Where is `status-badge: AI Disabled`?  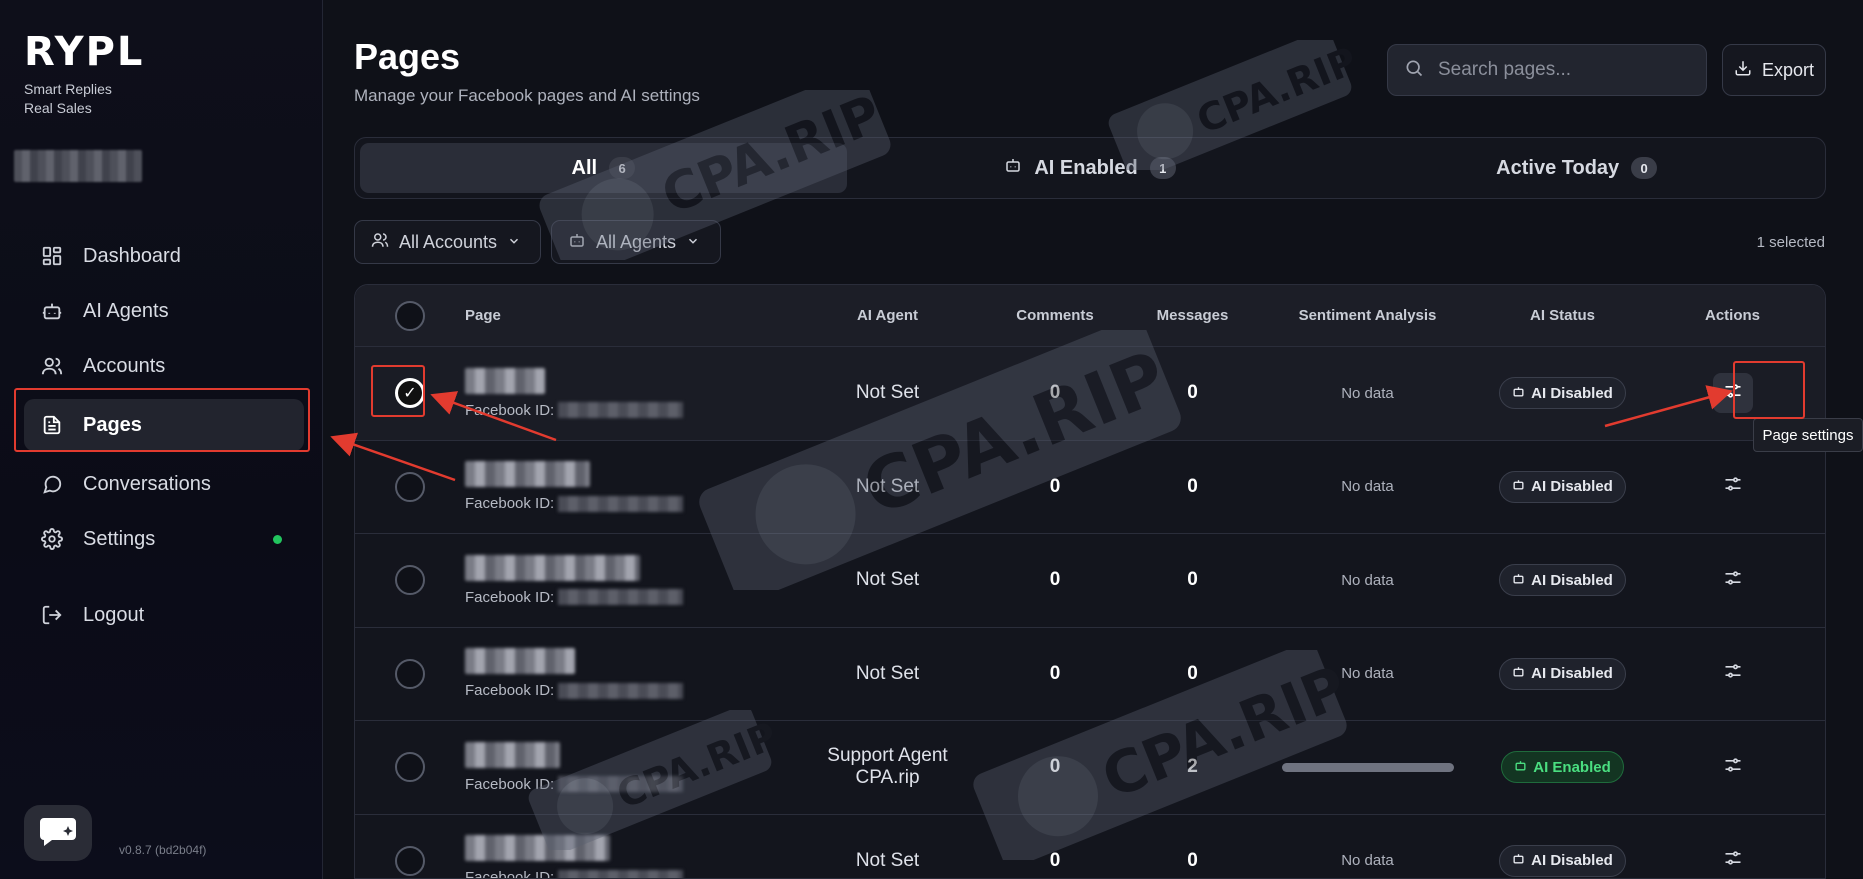 status-badge: AI Disabled is located at coordinates (1562, 486).